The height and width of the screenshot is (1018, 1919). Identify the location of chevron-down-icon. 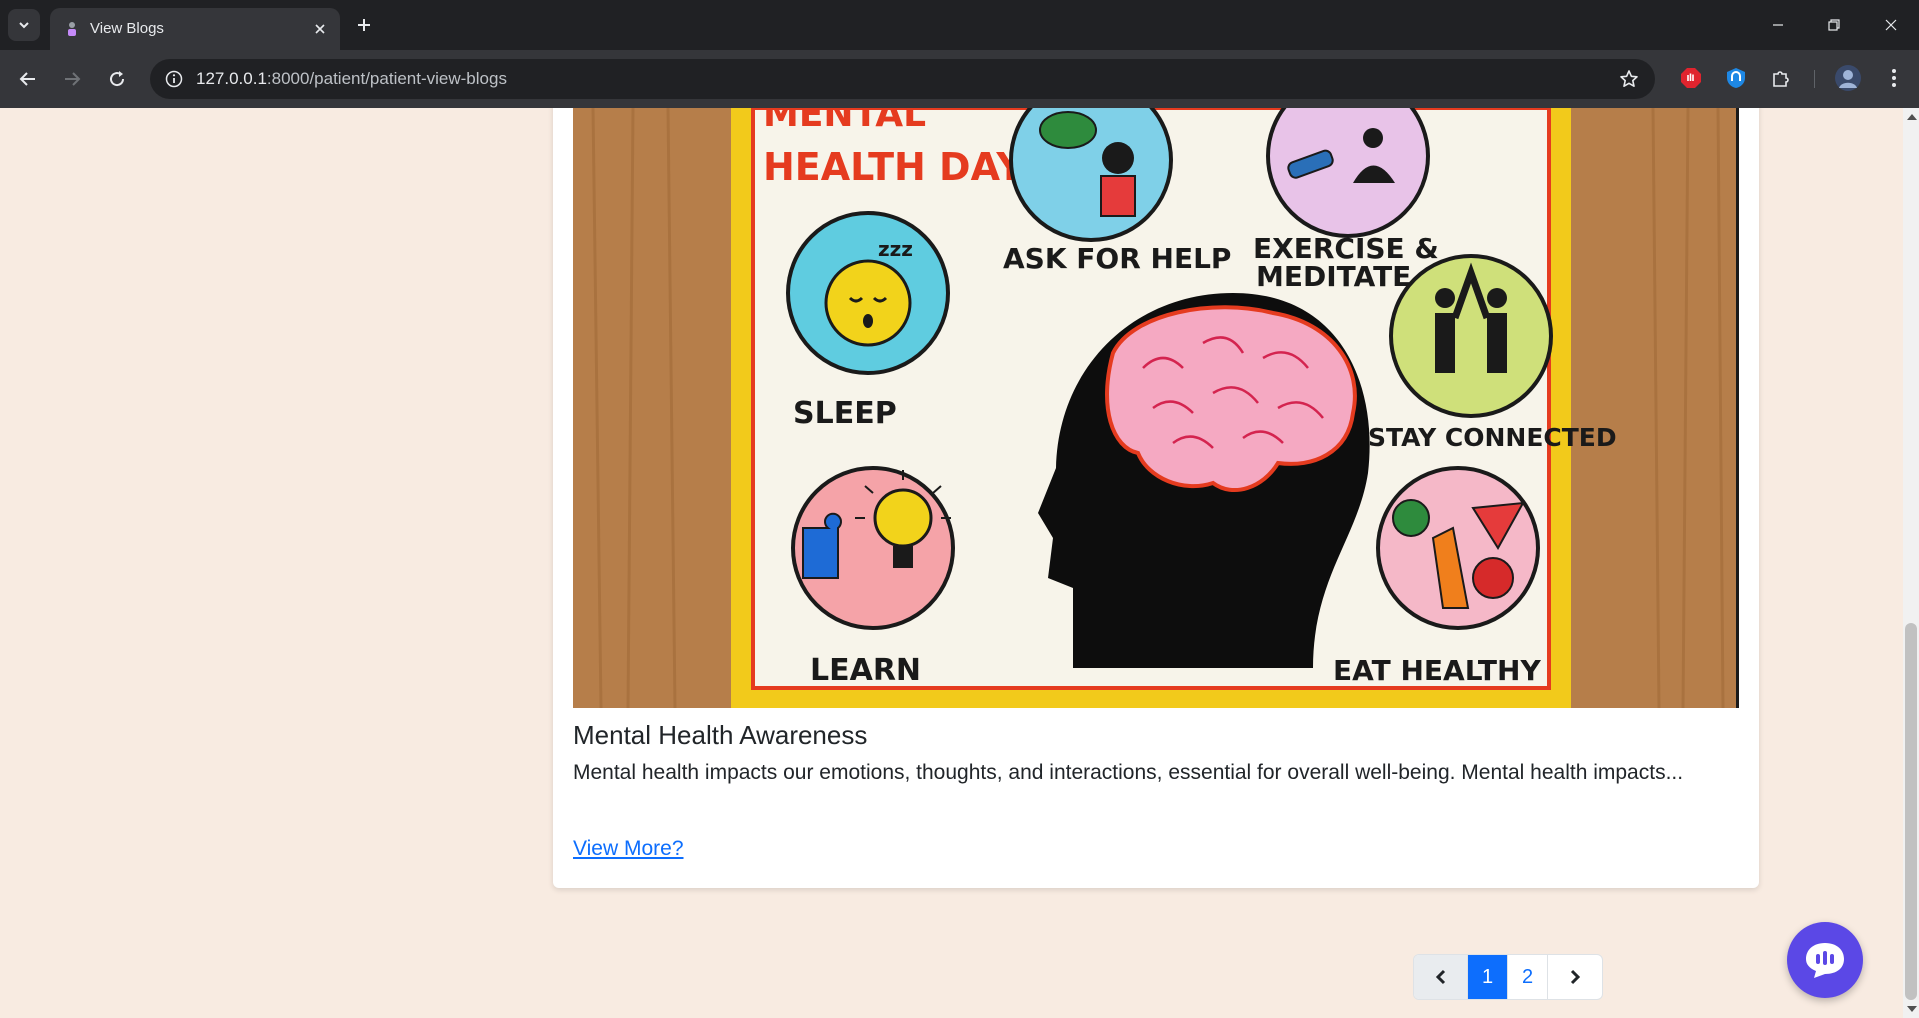
(24, 25).